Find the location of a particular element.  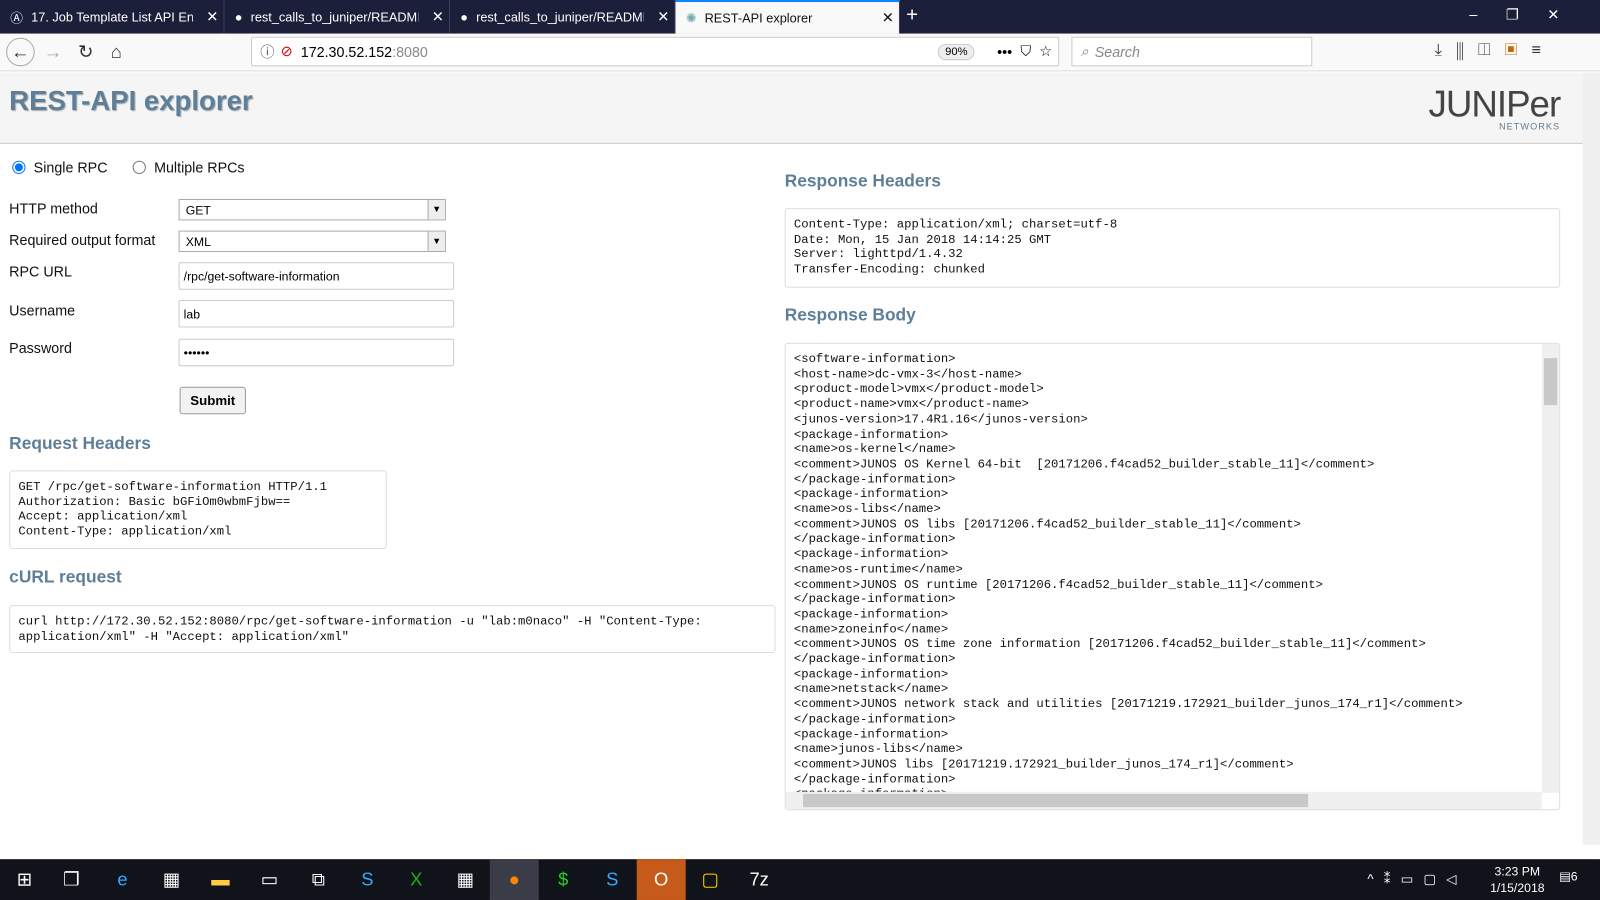

tab-github-1: ● rest_calls_to_juniper/README.n ✕ is located at coordinates (337, 17).